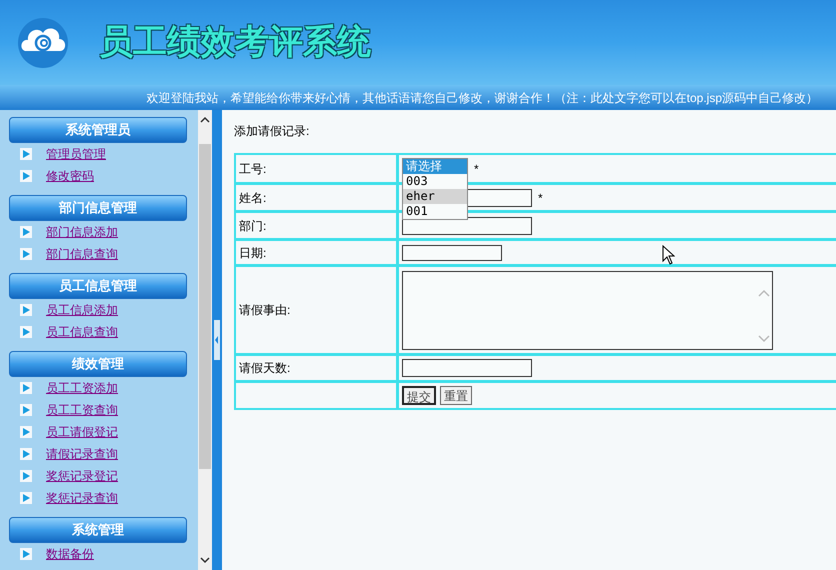  Describe the element at coordinates (264, 310) in the screenshot. I see `field-label: 请假事由:` at that location.